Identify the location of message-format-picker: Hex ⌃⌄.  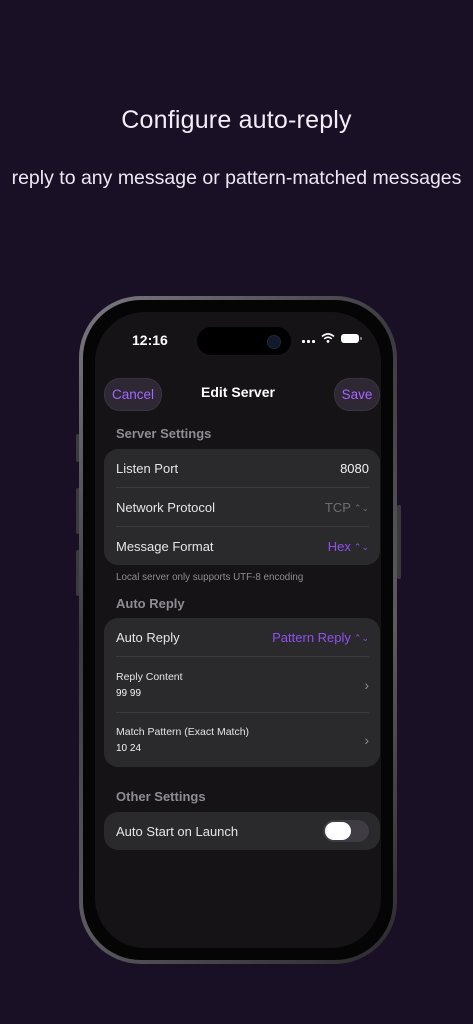
(348, 546).